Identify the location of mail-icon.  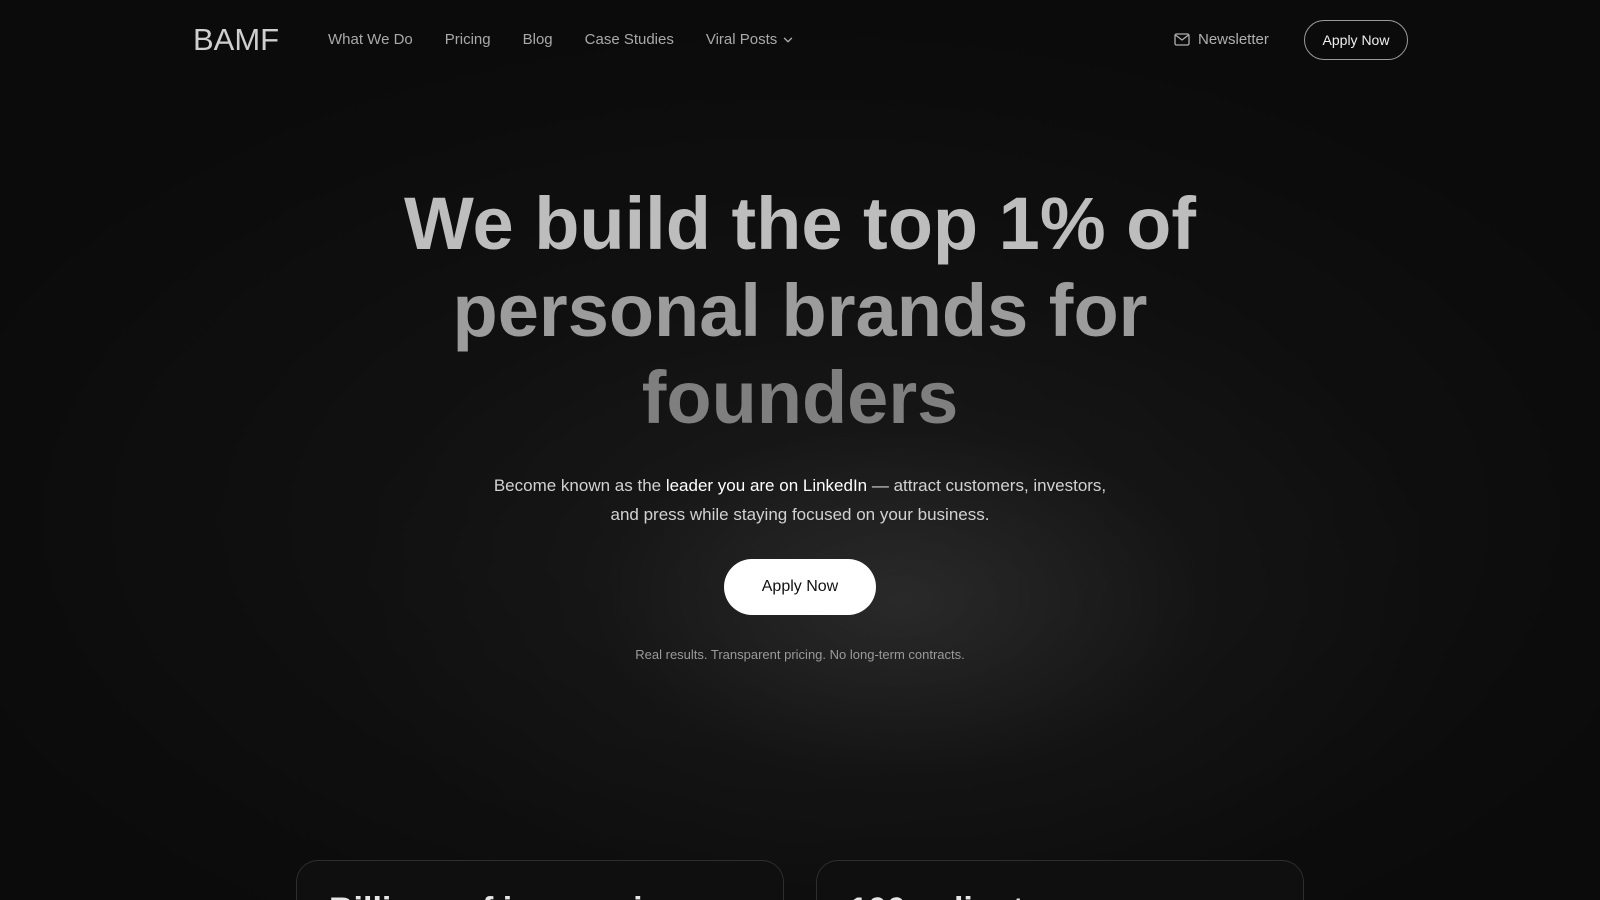
(1182, 39).